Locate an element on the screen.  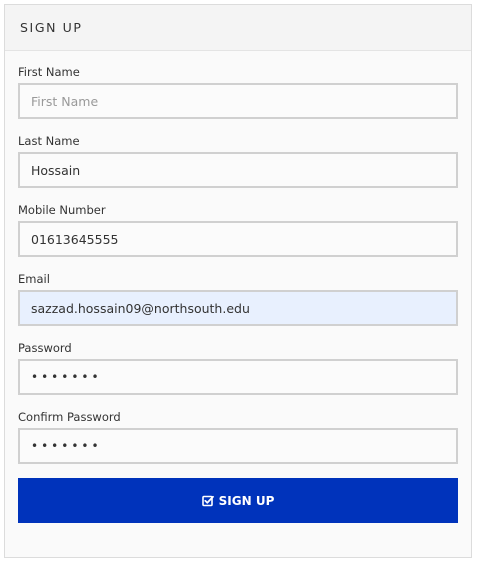
signup-button: SIGN UP is located at coordinates (238, 500).